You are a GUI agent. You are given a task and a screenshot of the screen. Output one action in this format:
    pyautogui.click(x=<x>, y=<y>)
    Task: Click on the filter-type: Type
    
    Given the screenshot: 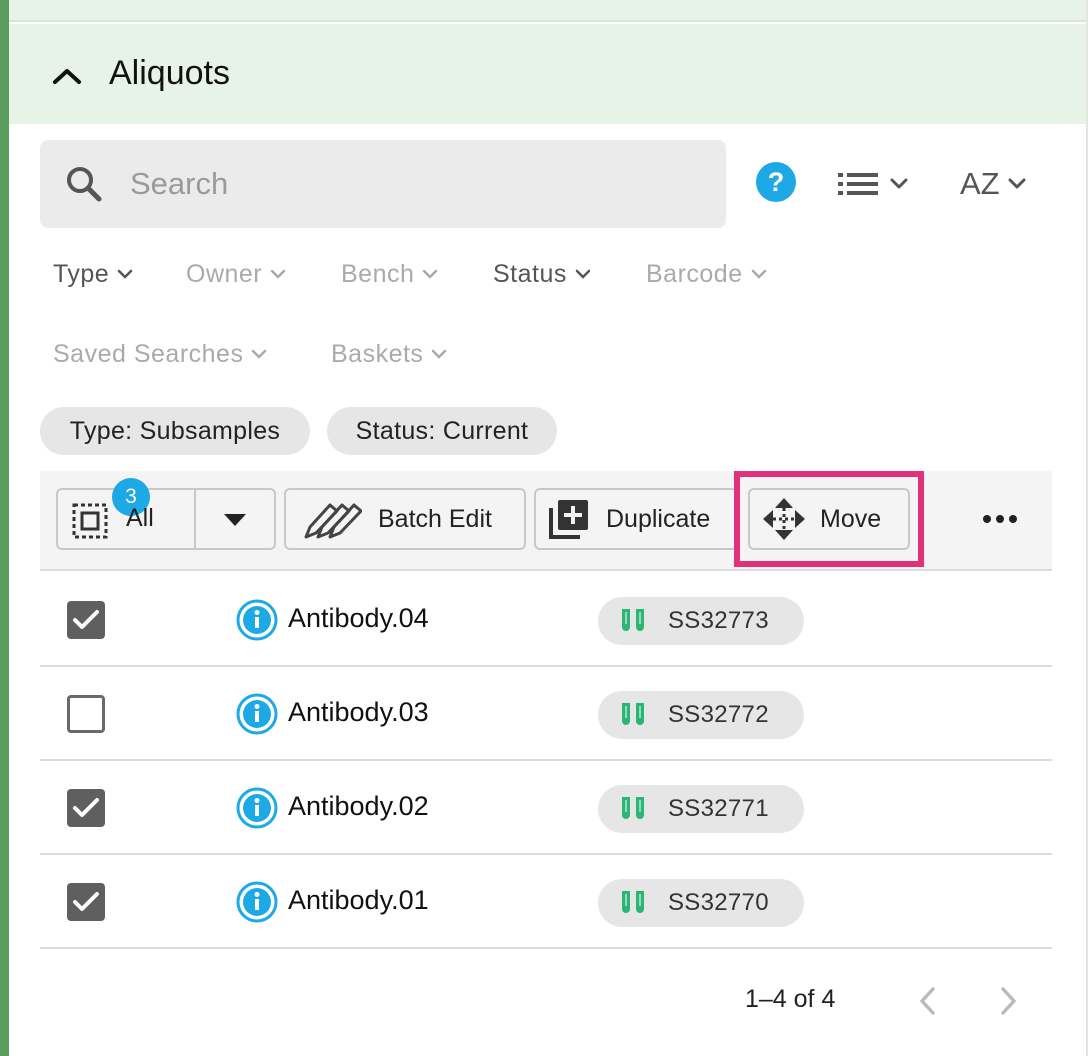 What is the action you would take?
    pyautogui.click(x=93, y=274)
    